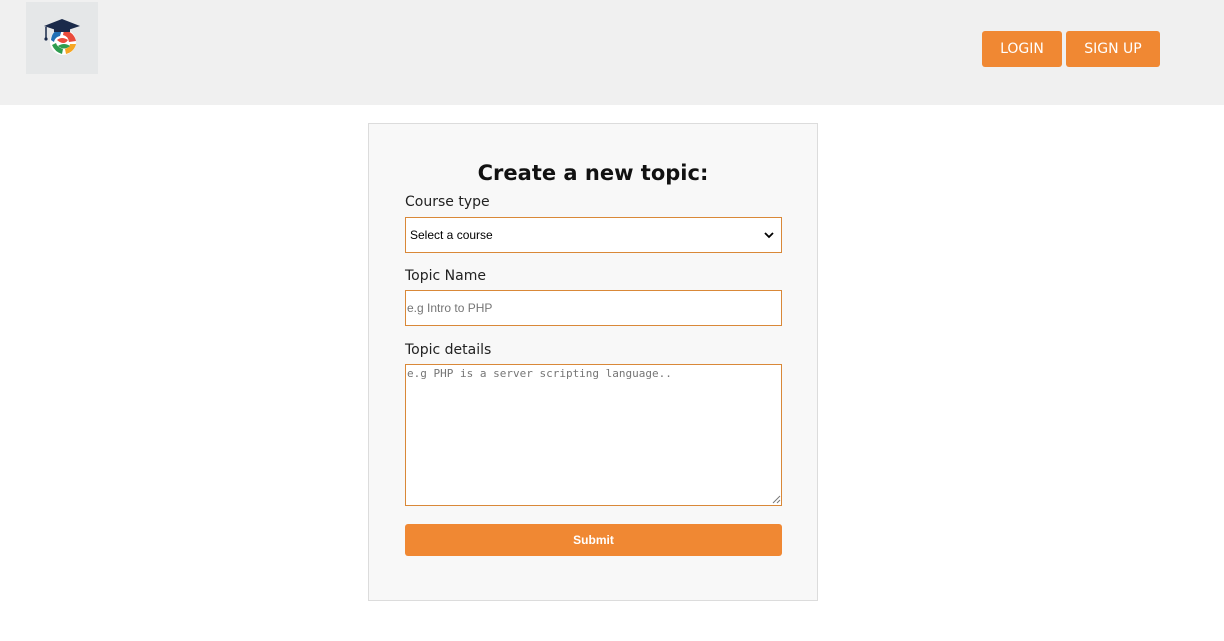 The image size is (1224, 641). I want to click on submit-button: Submit, so click(593, 540).